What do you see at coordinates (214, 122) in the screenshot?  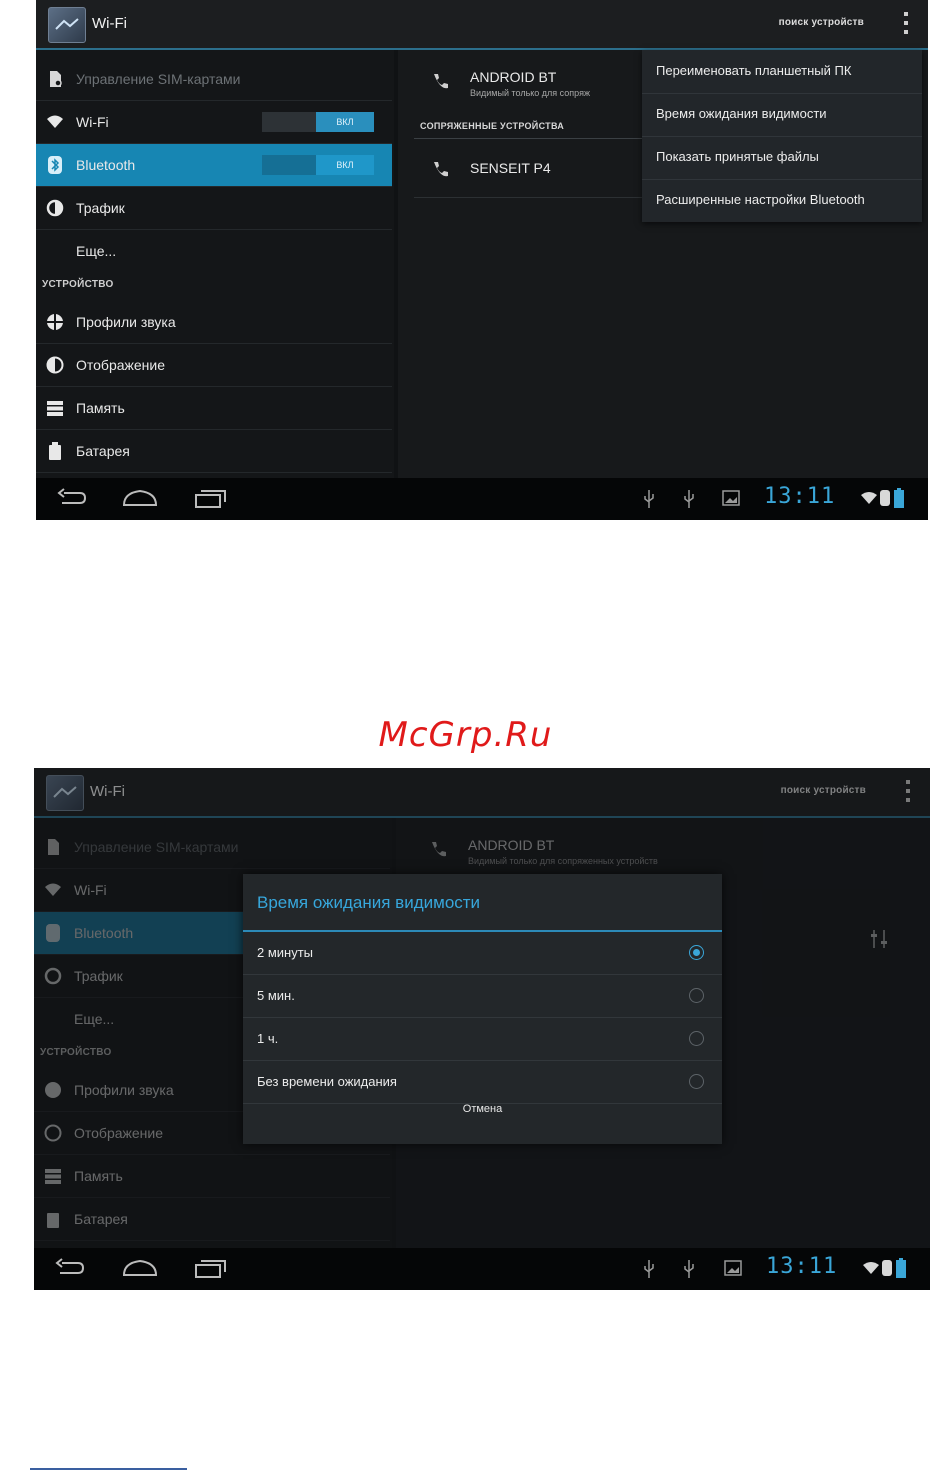 I see `sidebar-item-wifi: Wi-Fi ВКЛ` at bounding box center [214, 122].